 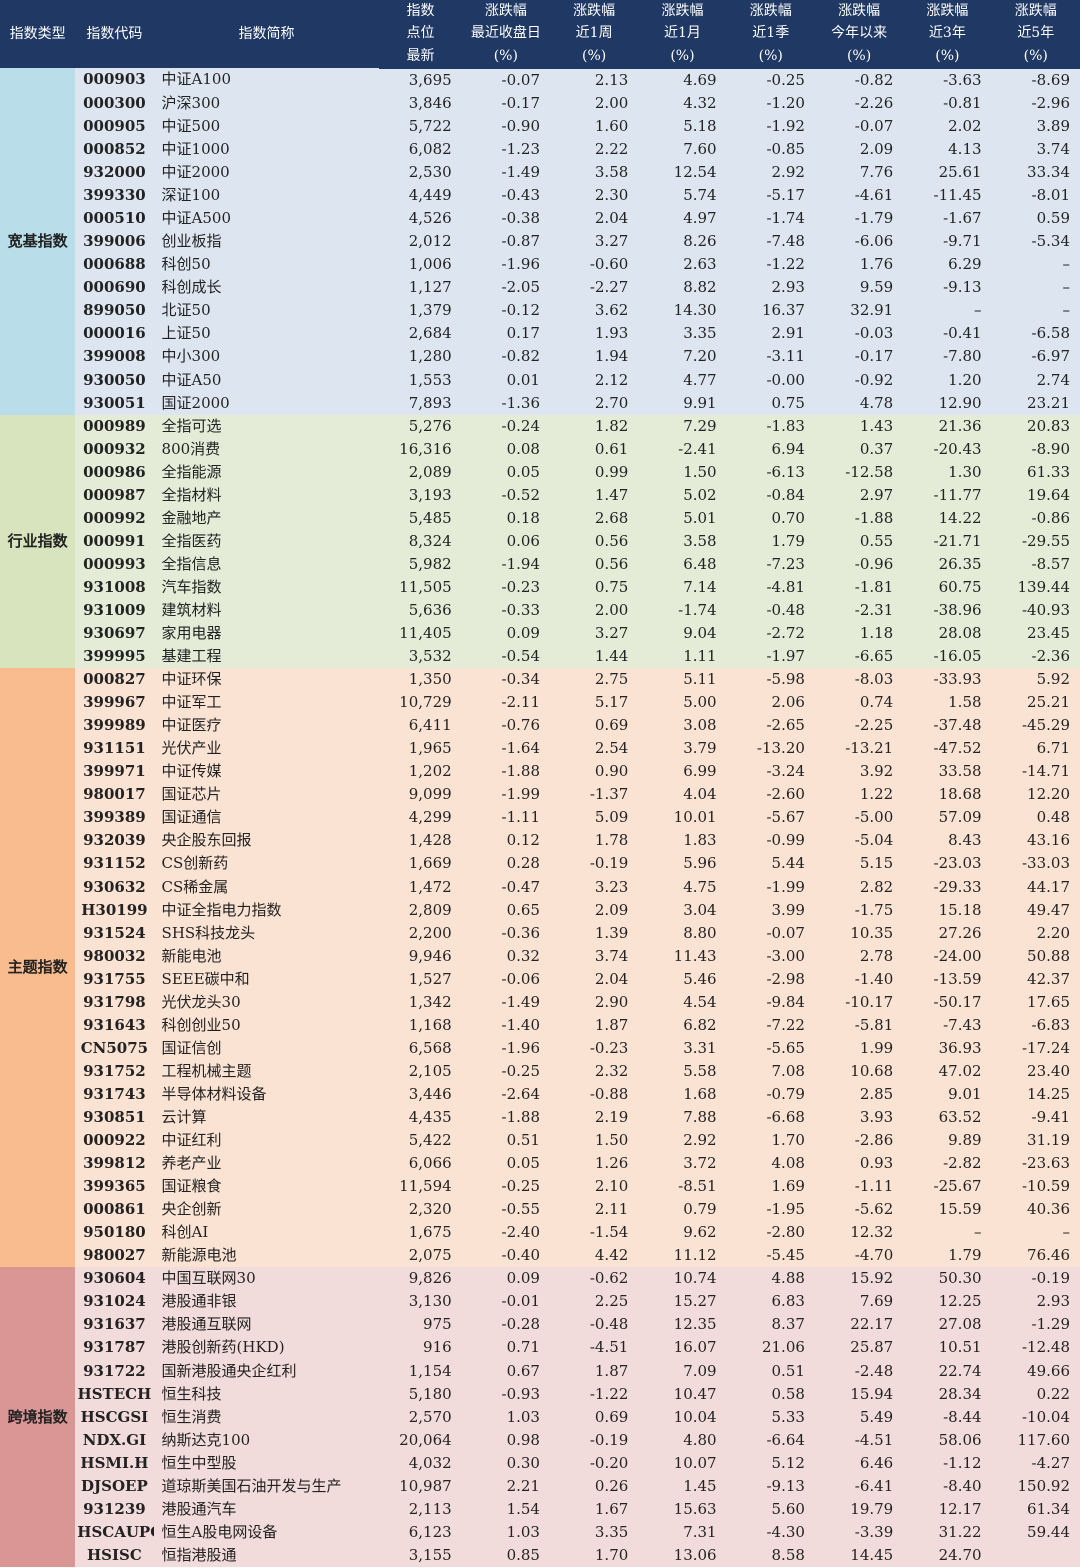 I want to click on cell-chg-1q: 4.08, so click(x=770, y=1164).